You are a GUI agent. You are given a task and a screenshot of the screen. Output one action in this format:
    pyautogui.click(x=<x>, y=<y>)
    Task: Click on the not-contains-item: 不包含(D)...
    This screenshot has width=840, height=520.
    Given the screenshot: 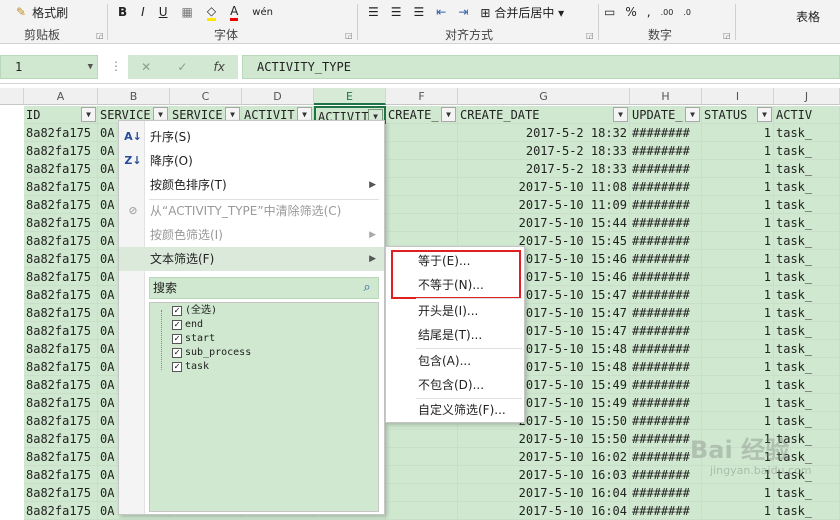 What is the action you would take?
    pyautogui.click(x=455, y=385)
    